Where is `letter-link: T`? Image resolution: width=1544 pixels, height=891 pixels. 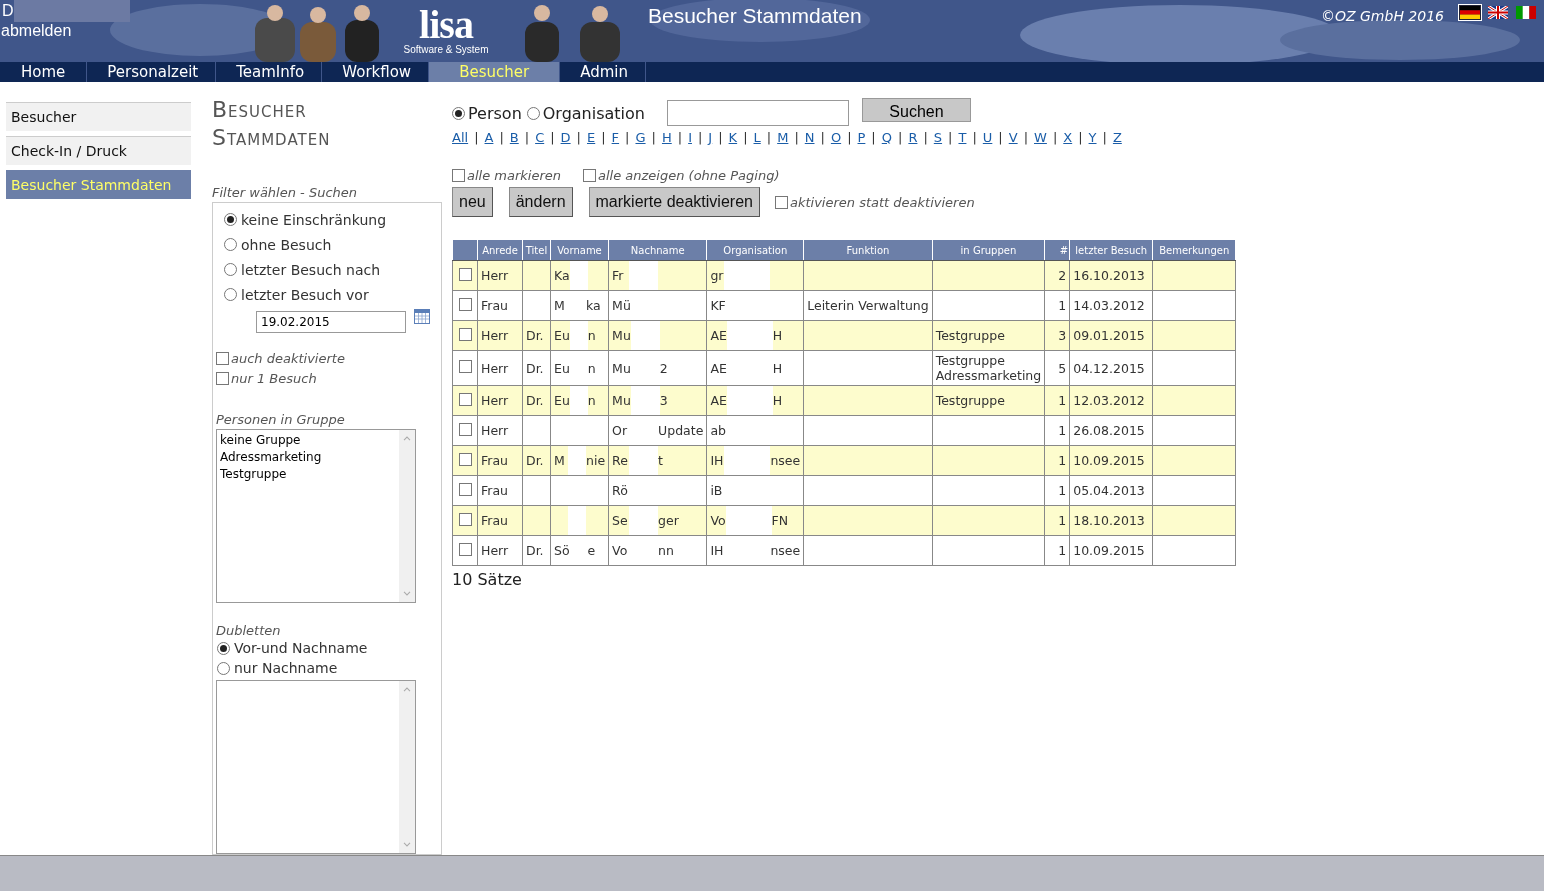
letter-link: T is located at coordinates (962, 137).